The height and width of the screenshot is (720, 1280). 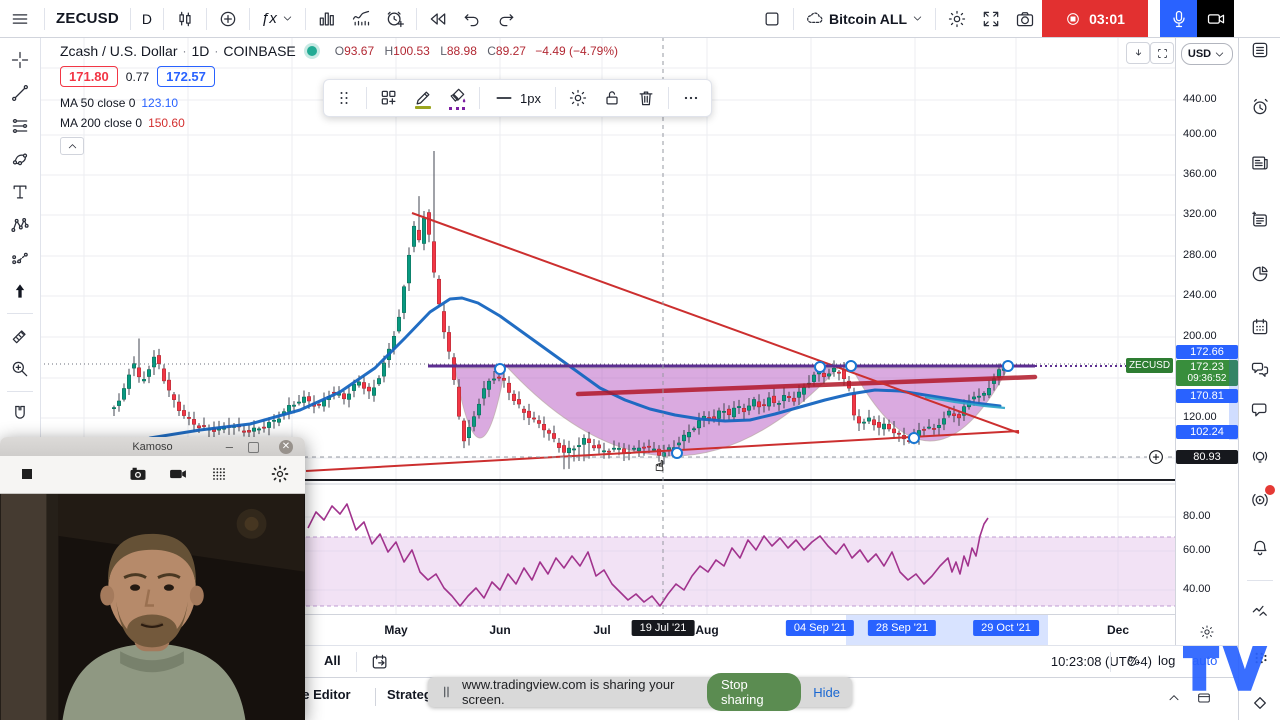 What do you see at coordinates (506, 19) in the screenshot?
I see `redo-button` at bounding box center [506, 19].